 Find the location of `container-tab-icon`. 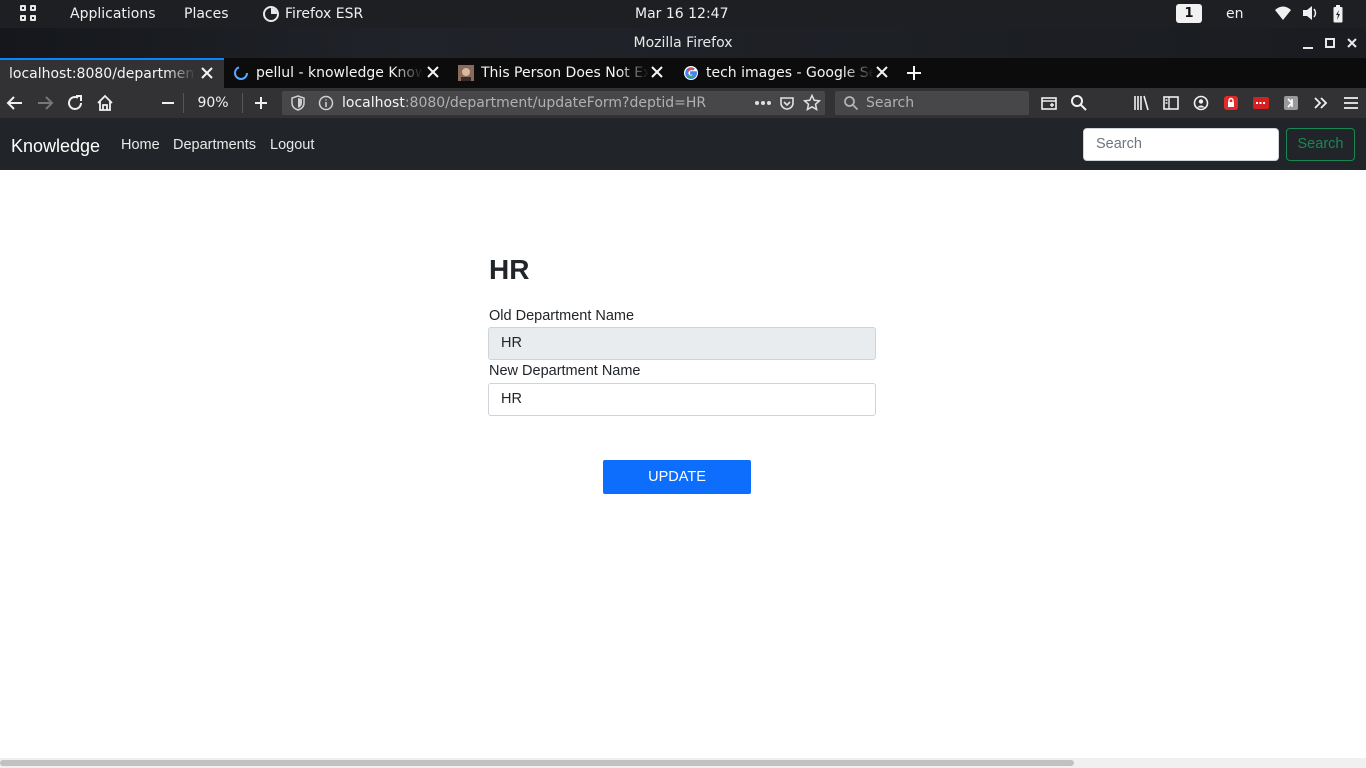

container-tab-icon is located at coordinates (1049, 103).